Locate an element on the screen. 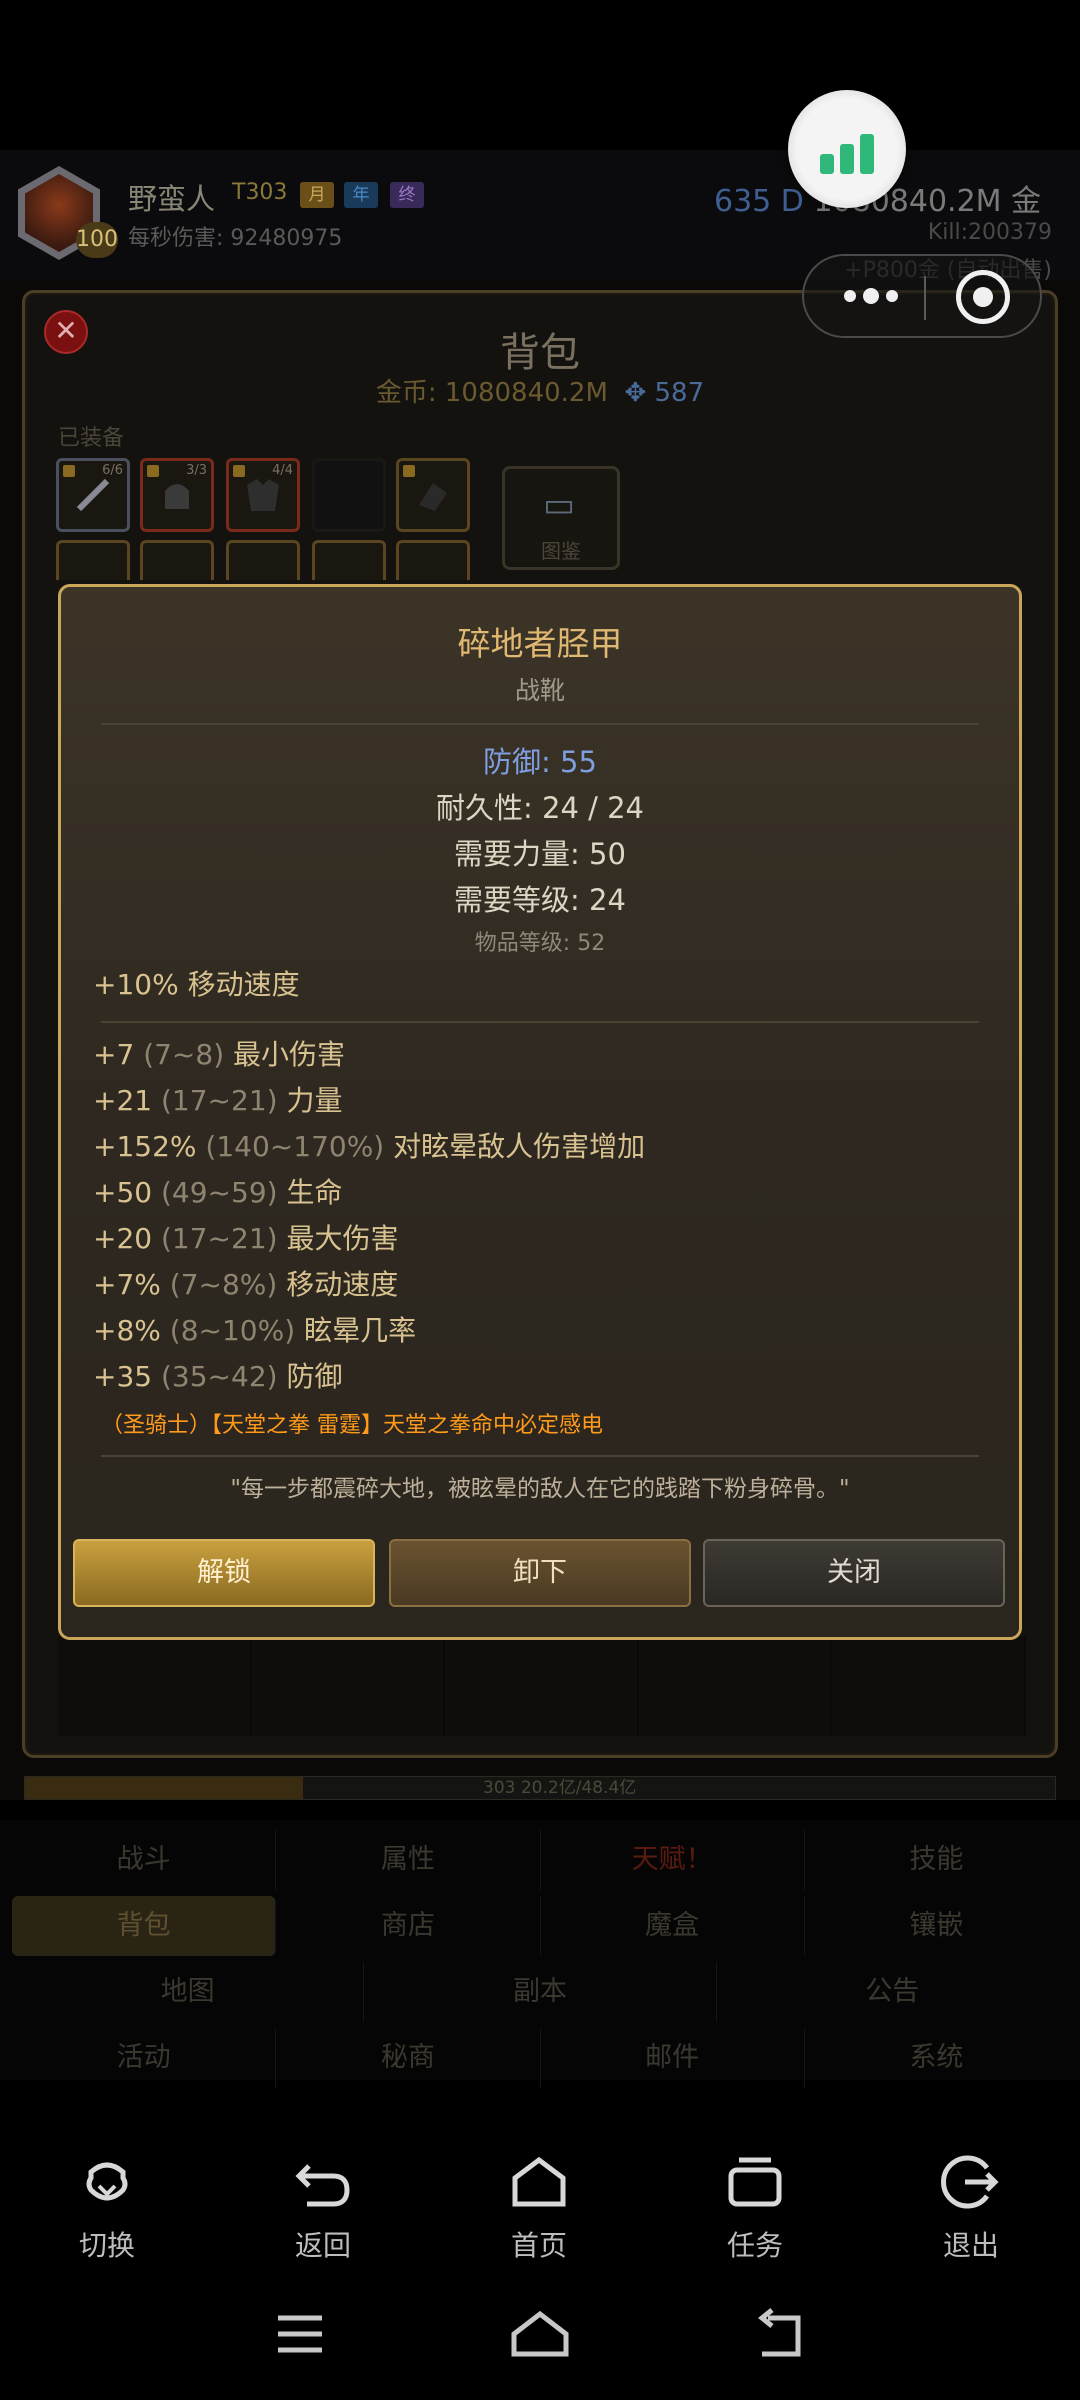 This screenshot has width=1080, height=2400. backpack-currency: 金币: 1080840.2M ✥ 587 is located at coordinates (540, 390).